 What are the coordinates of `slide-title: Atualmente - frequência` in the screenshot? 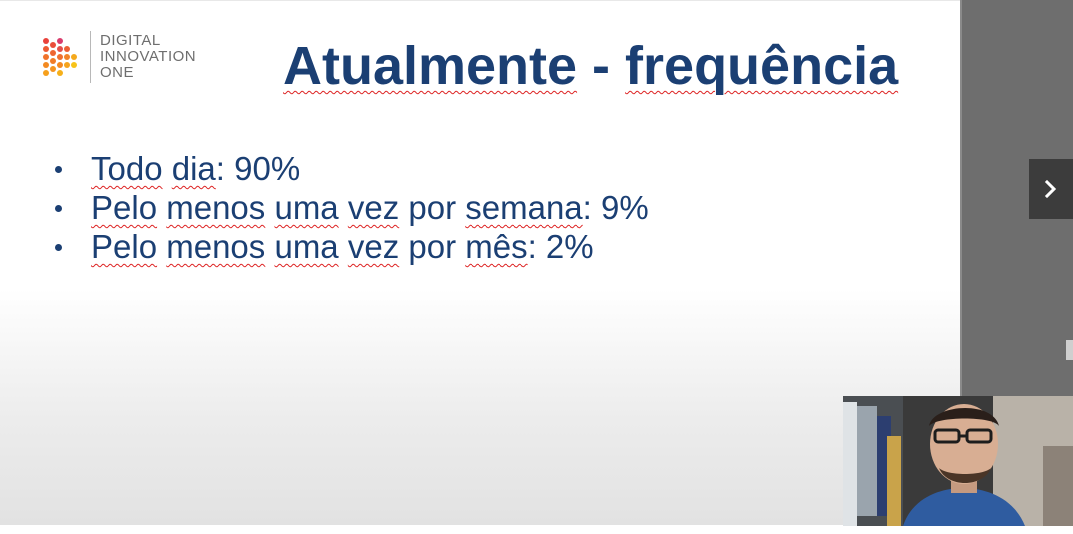 It's located at (590, 66).